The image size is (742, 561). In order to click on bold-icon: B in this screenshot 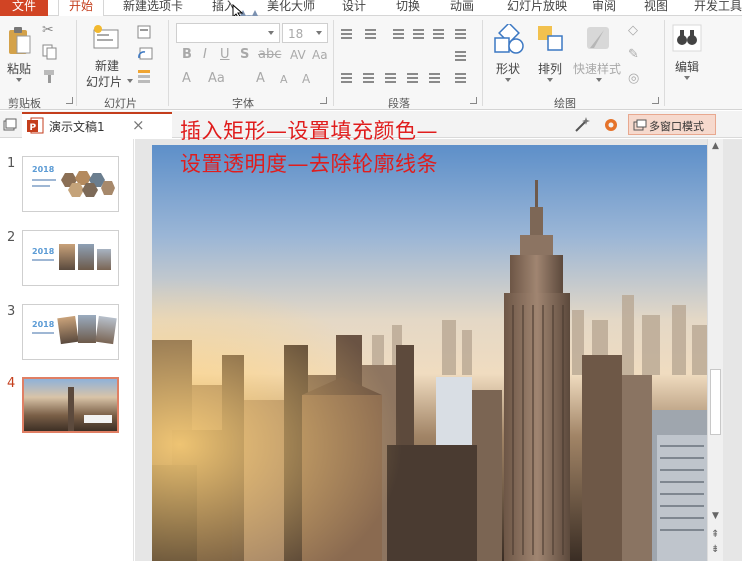, I will do `click(187, 54)`.